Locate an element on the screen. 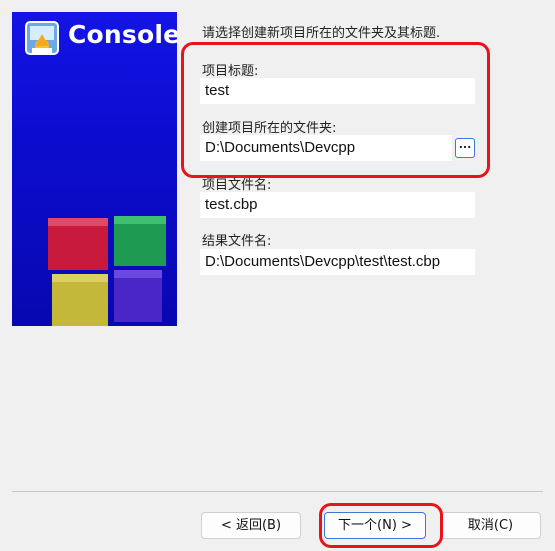 This screenshot has width=555, height=551. console-app-icon is located at coordinates (42, 38).